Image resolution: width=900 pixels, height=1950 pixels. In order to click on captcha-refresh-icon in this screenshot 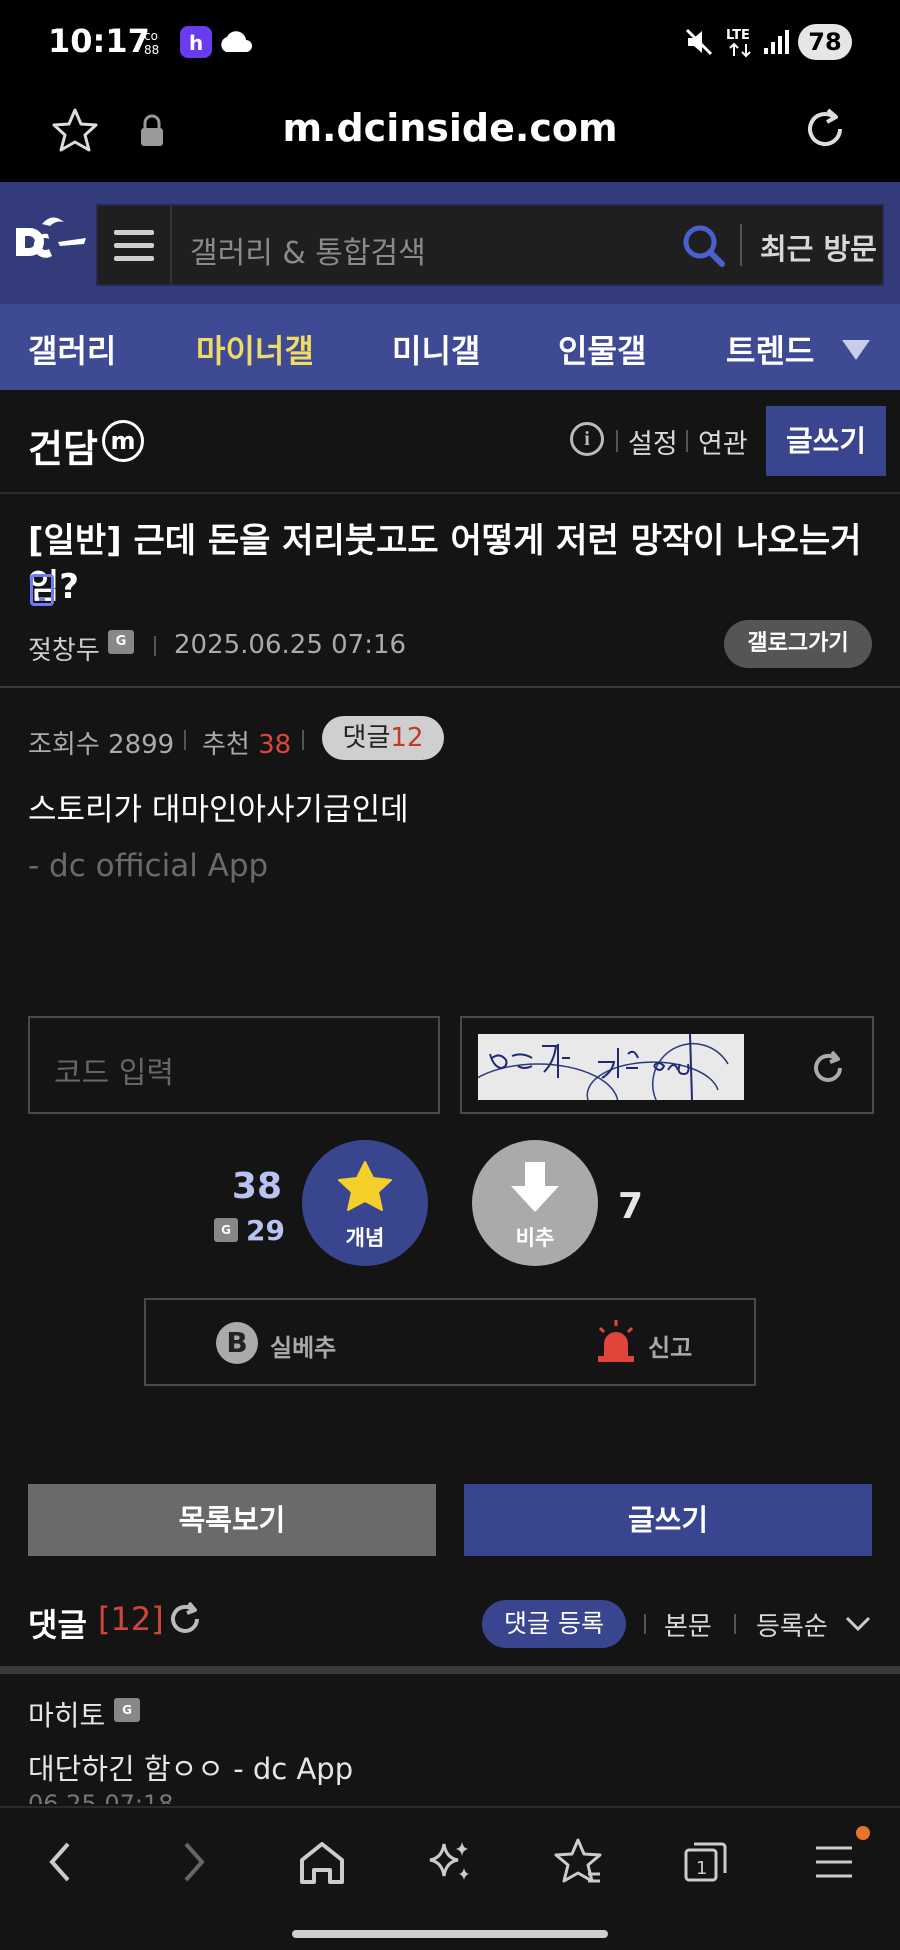, I will do `click(828, 1068)`.